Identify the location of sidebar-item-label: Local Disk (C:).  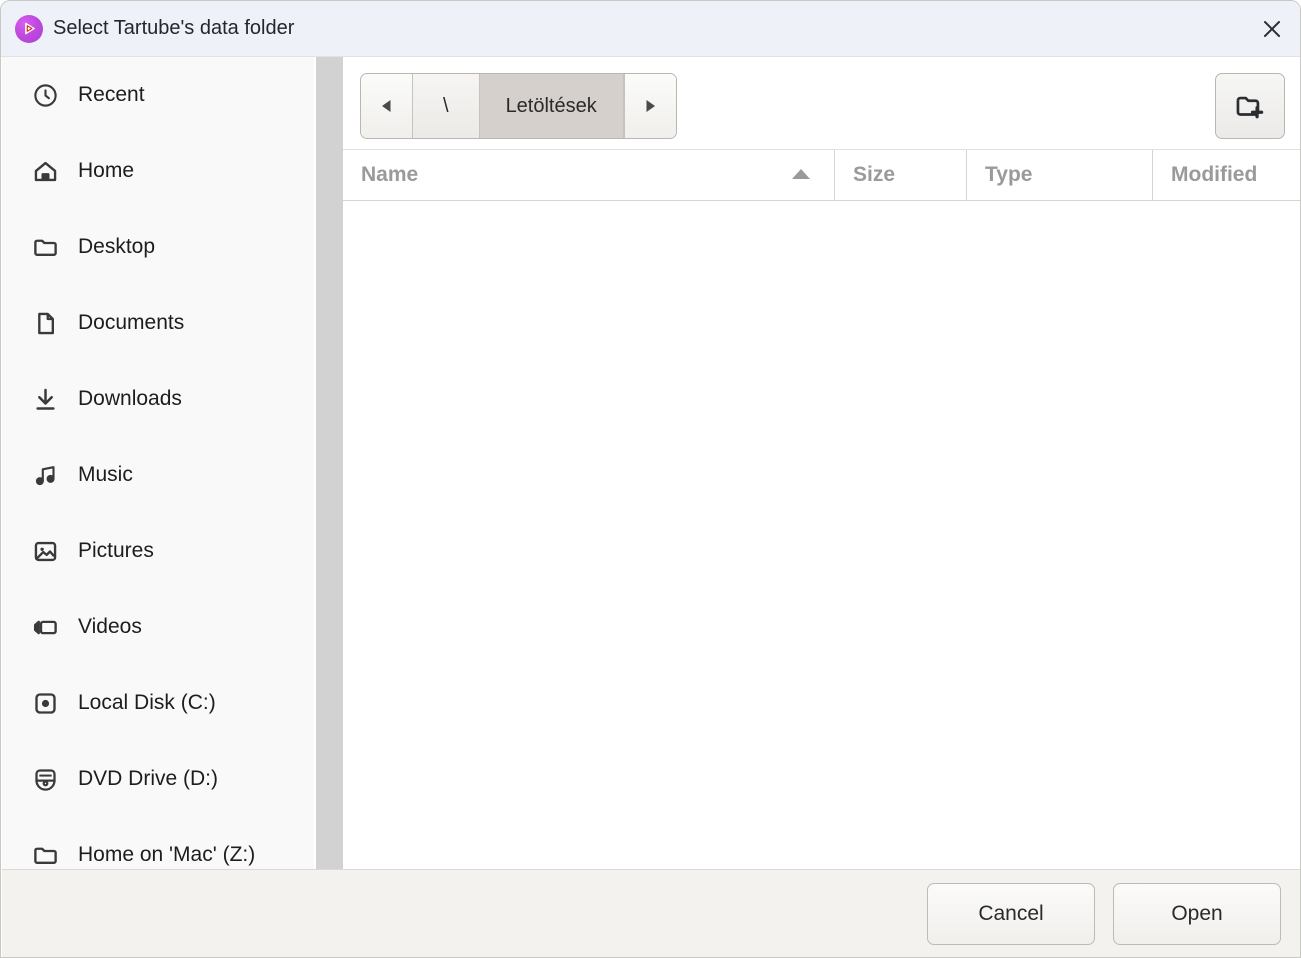
(147, 702).